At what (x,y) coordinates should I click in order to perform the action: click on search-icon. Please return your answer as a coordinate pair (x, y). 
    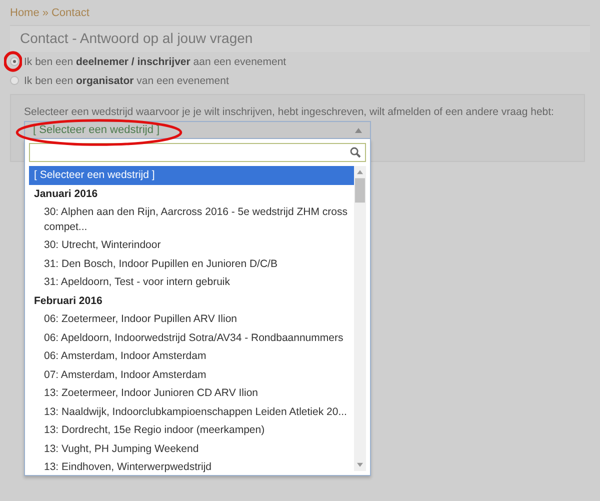
    Looking at the image, I should click on (355, 152).